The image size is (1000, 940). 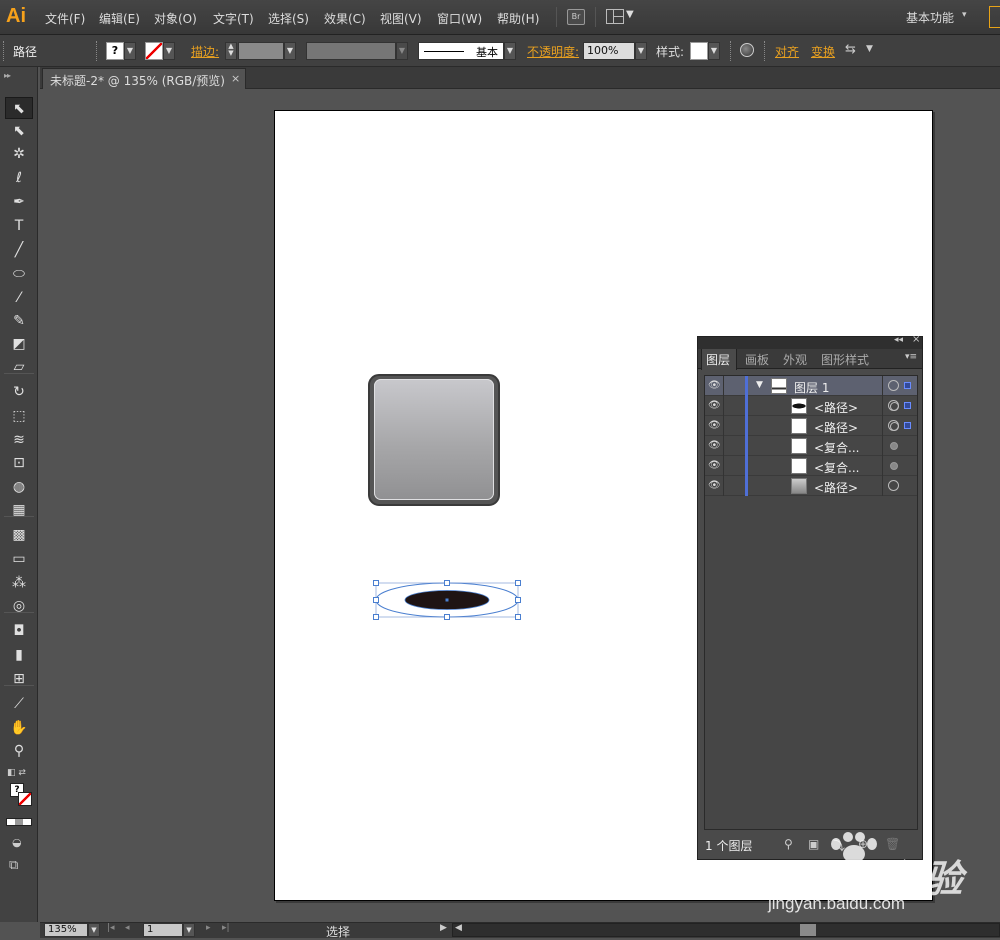 What do you see at coordinates (7, 75) in the screenshot?
I see `tools-panel-grip: ▸▸` at bounding box center [7, 75].